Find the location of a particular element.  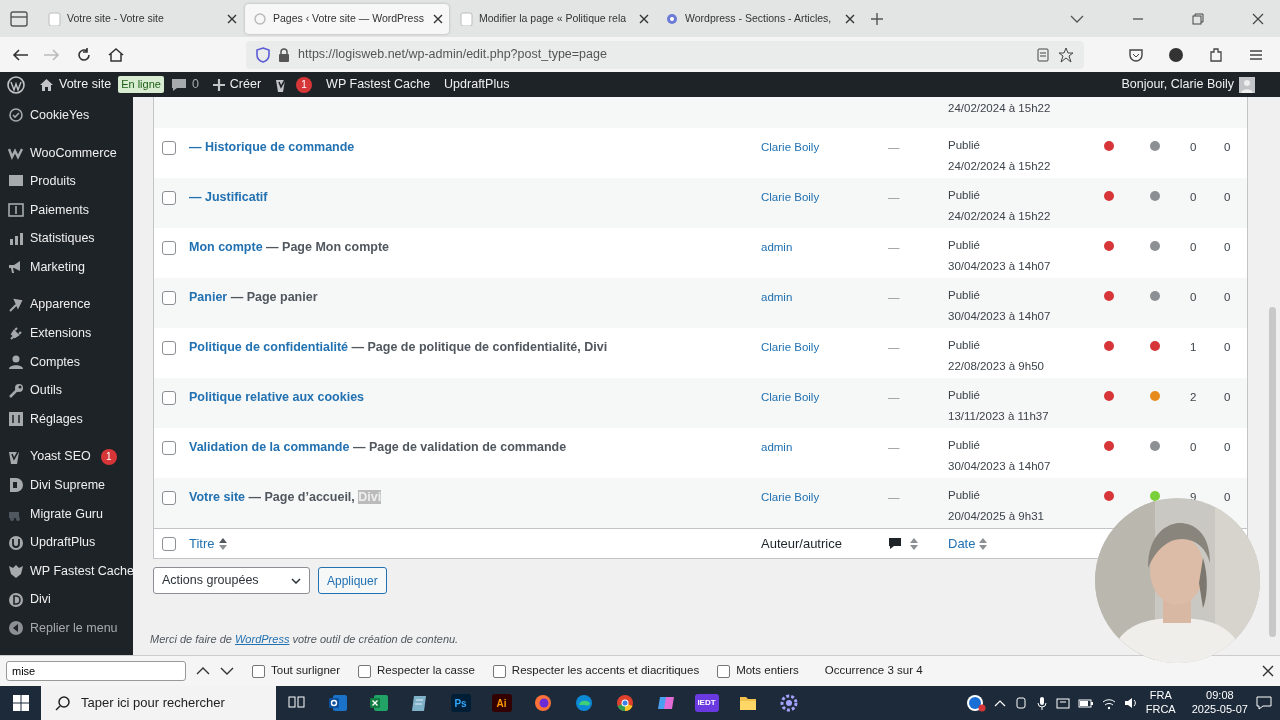

sidebar-item: Divi is located at coordinates (66, 600).